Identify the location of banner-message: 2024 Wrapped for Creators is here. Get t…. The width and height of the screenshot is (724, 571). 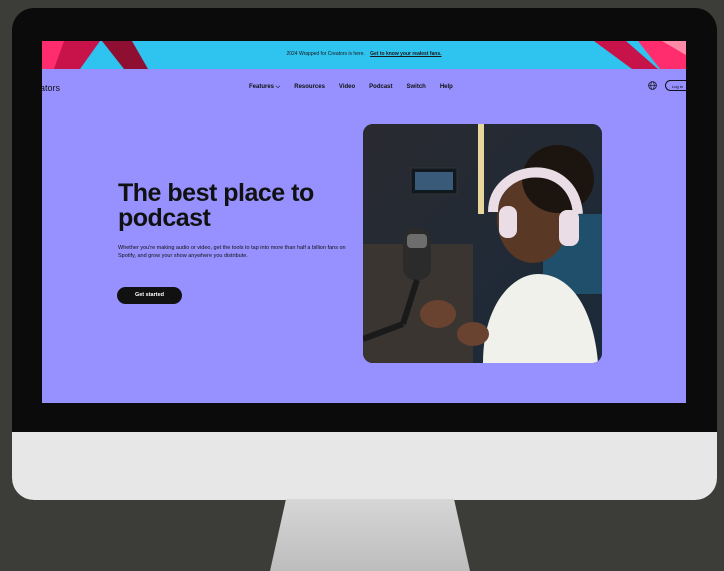
(364, 54).